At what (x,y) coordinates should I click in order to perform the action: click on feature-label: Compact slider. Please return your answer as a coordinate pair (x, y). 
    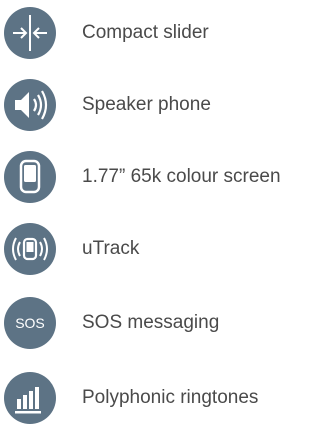
    Looking at the image, I should click on (145, 32).